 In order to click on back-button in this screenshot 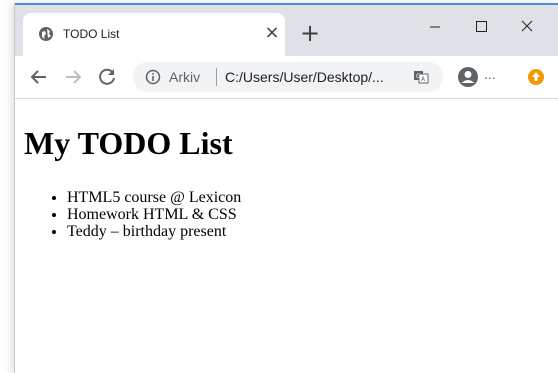, I will do `click(39, 77)`.